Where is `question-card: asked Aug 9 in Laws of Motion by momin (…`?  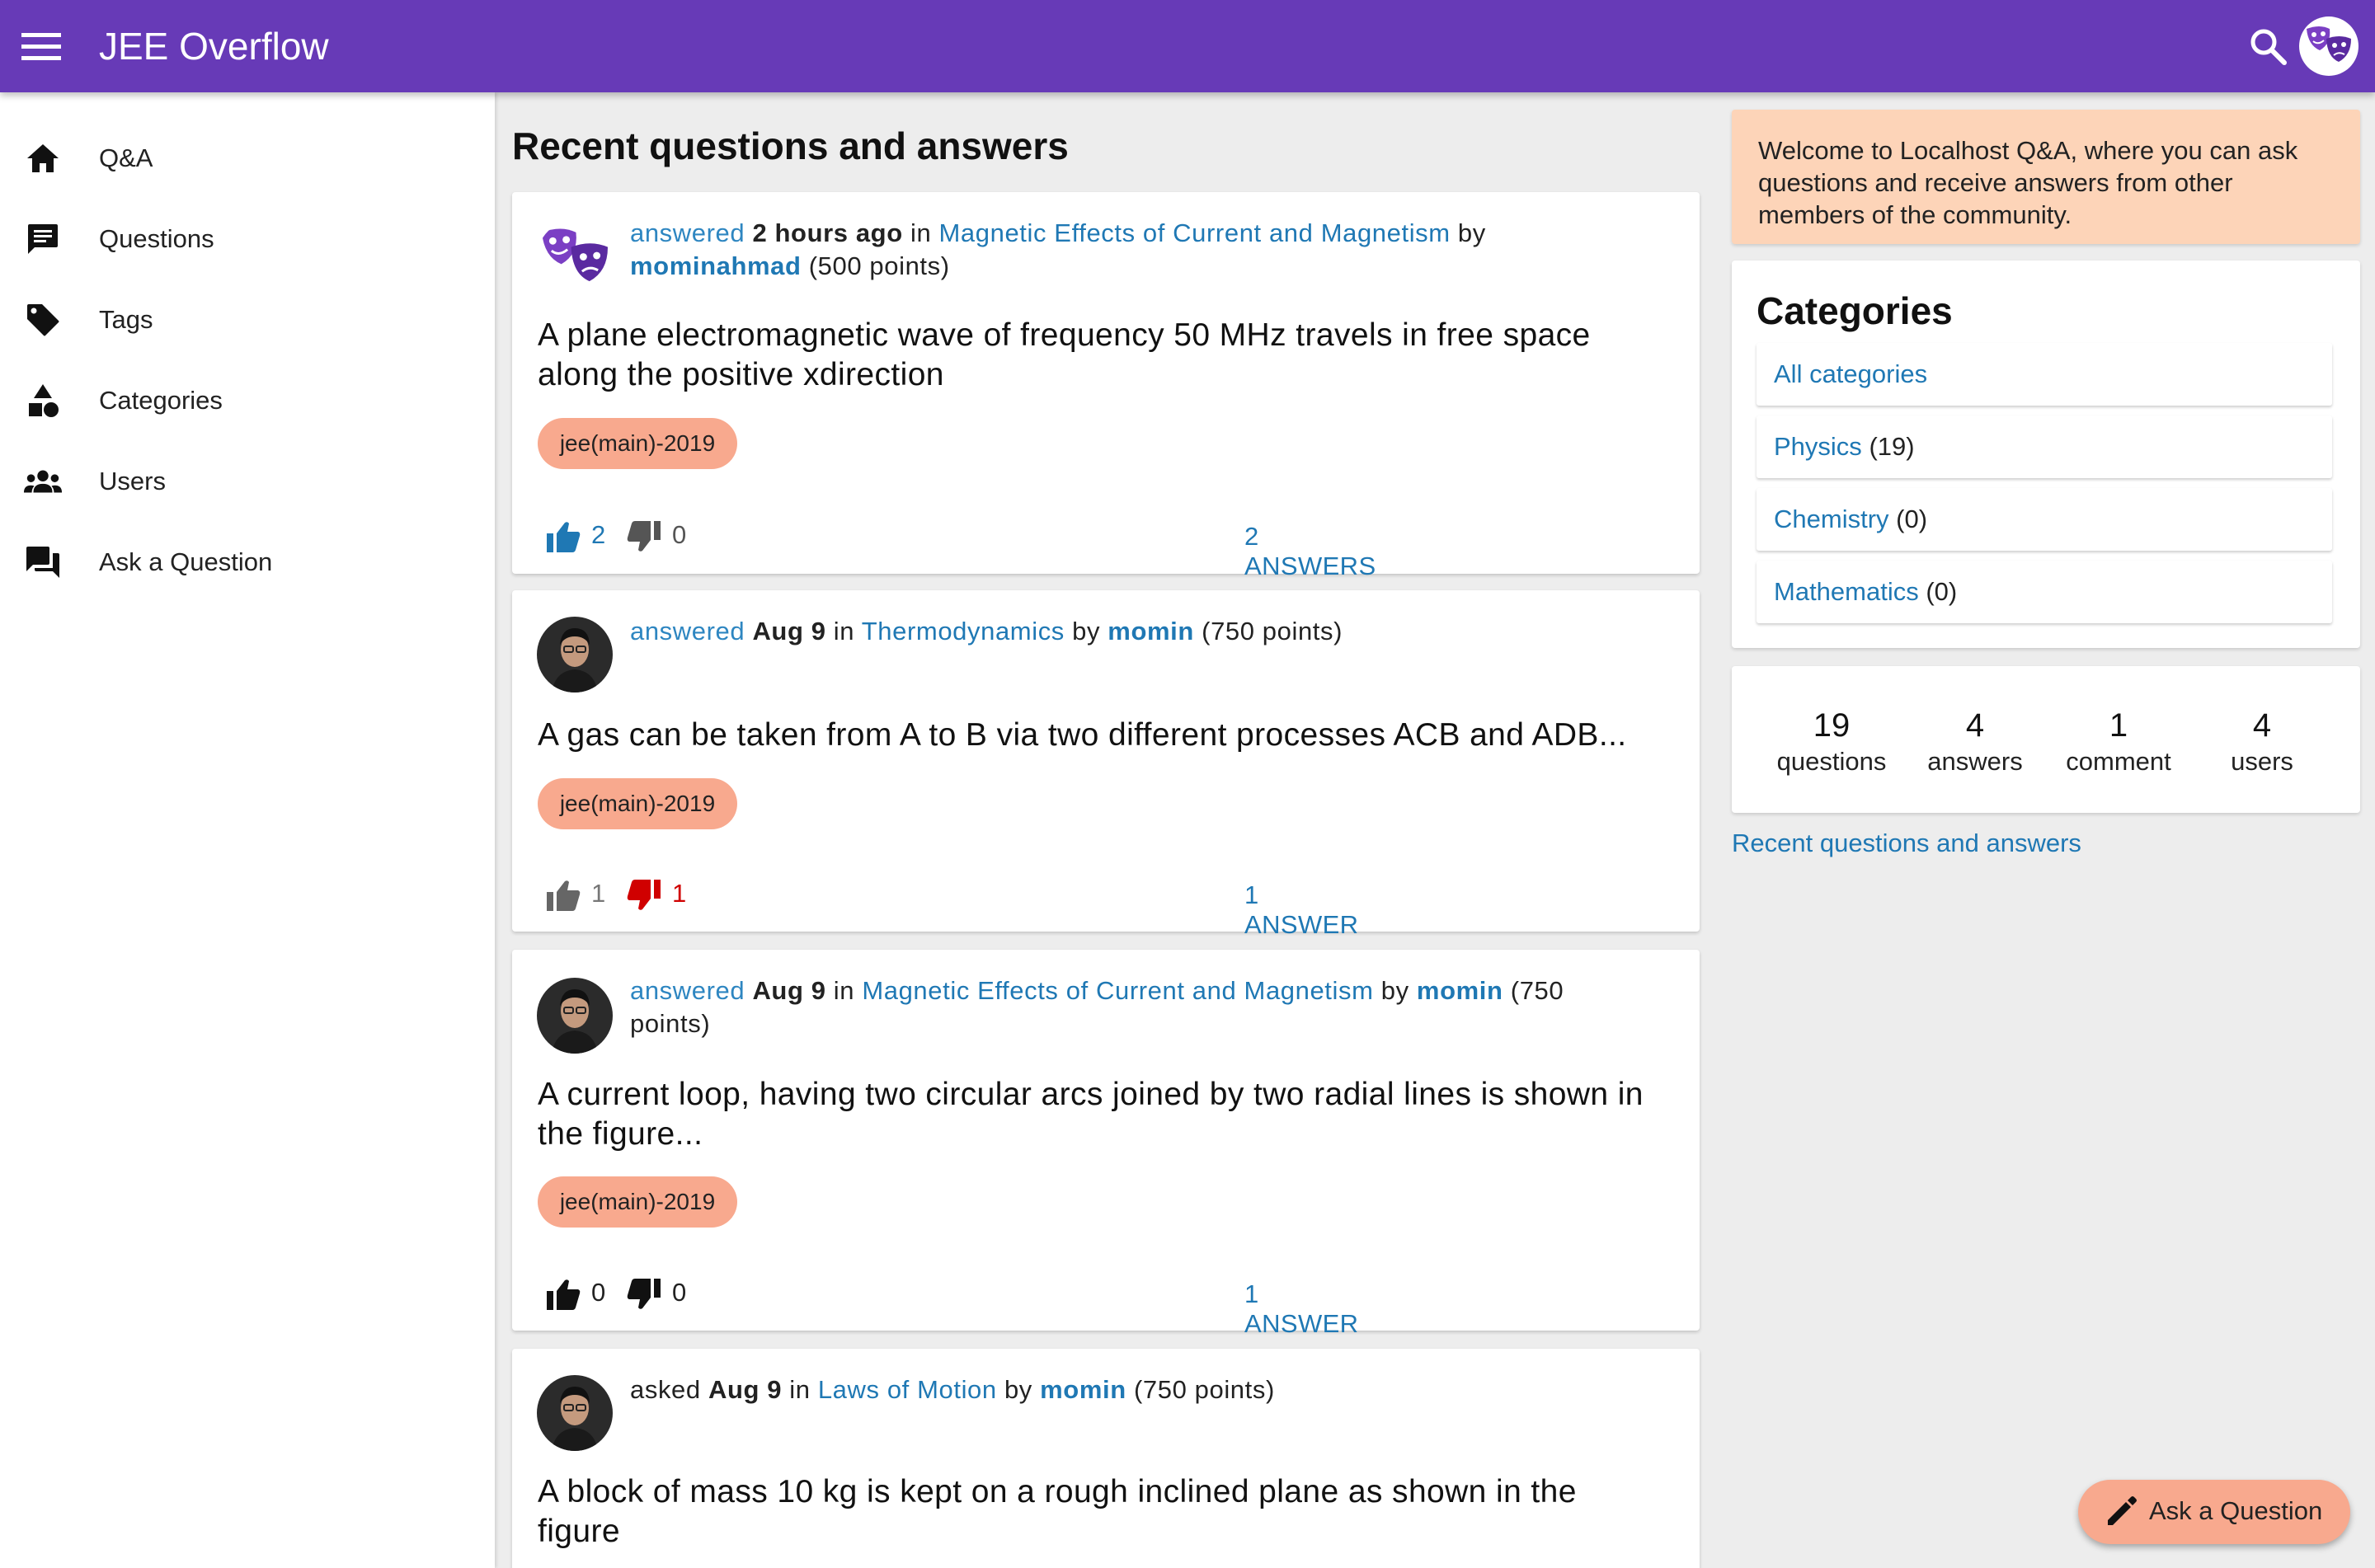 question-card: asked Aug 9 in Laws of Motion by momin (… is located at coordinates (1106, 1458).